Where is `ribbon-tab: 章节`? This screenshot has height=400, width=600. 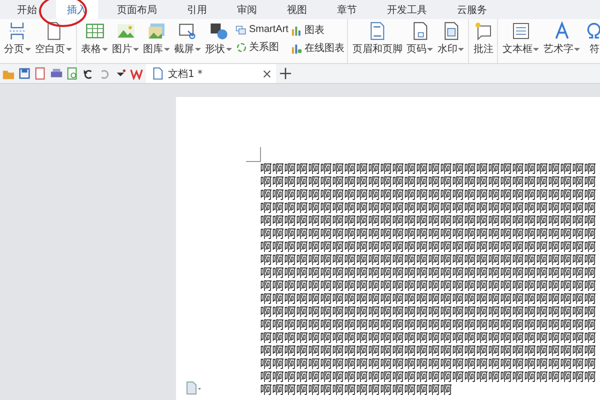 ribbon-tab: 章节 is located at coordinates (347, 9).